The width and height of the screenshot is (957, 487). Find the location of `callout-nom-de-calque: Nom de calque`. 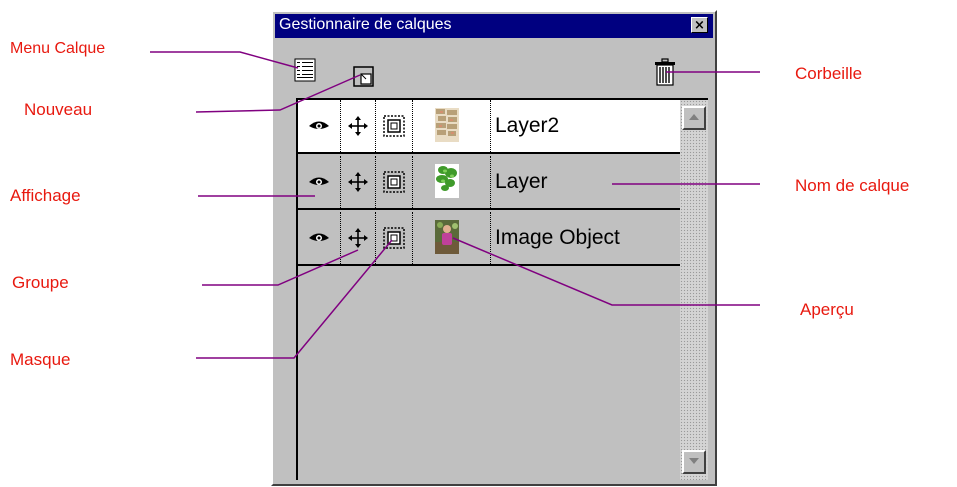

callout-nom-de-calque: Nom de calque is located at coordinates (852, 185).